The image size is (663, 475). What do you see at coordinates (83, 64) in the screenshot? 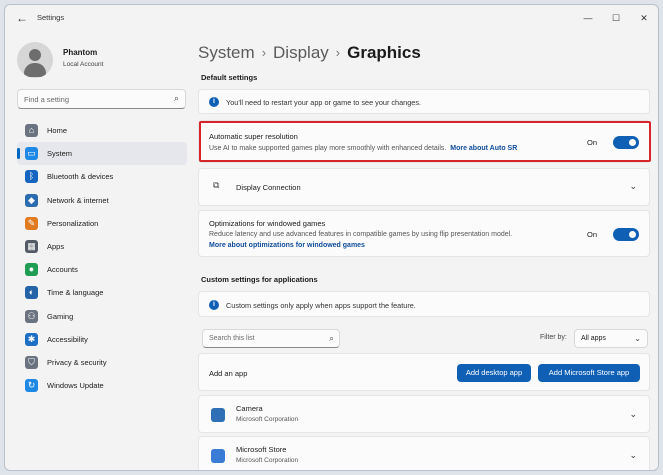
I see `profile-account-type: Local Account` at bounding box center [83, 64].